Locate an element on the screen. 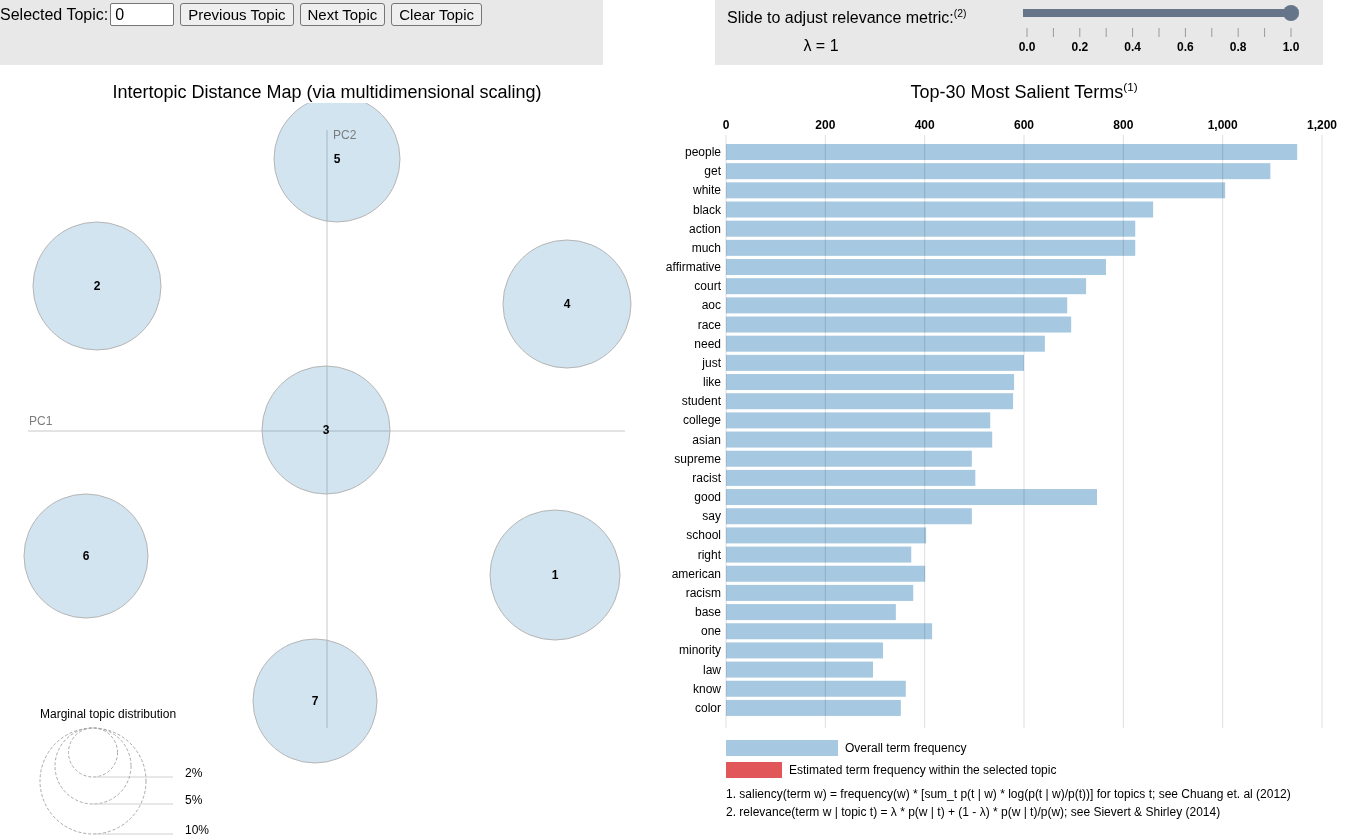  size-legend-title: Marginal topic distribution is located at coordinates (108, 714).